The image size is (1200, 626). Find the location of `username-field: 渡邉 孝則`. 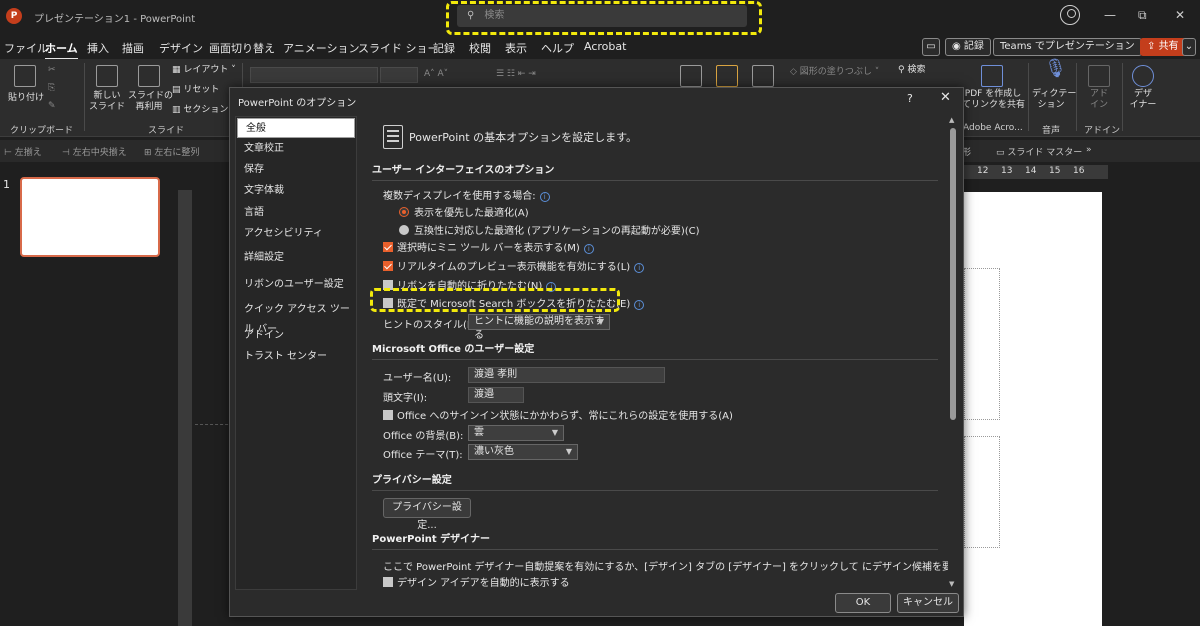

username-field: 渡邉 孝則 is located at coordinates (566, 375).